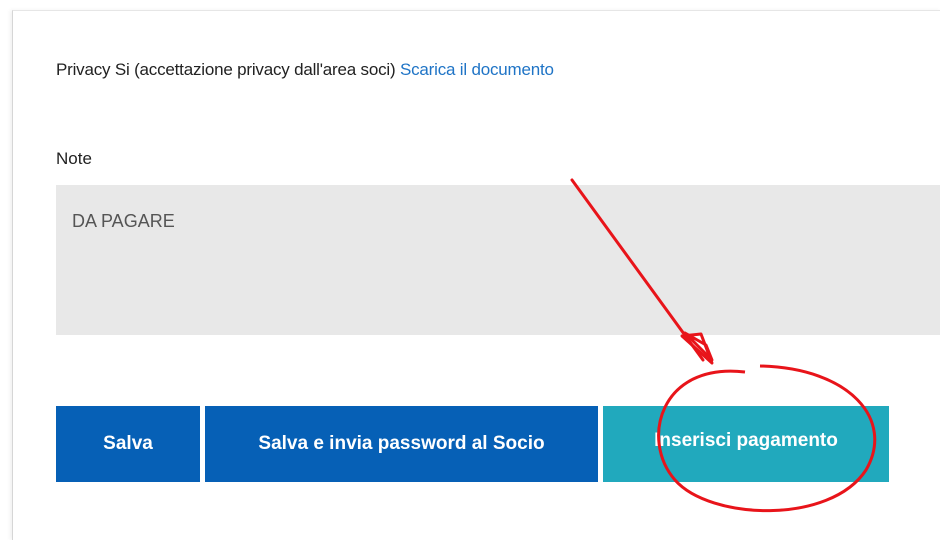  What do you see at coordinates (74, 158) in the screenshot?
I see `note-label: Note` at bounding box center [74, 158].